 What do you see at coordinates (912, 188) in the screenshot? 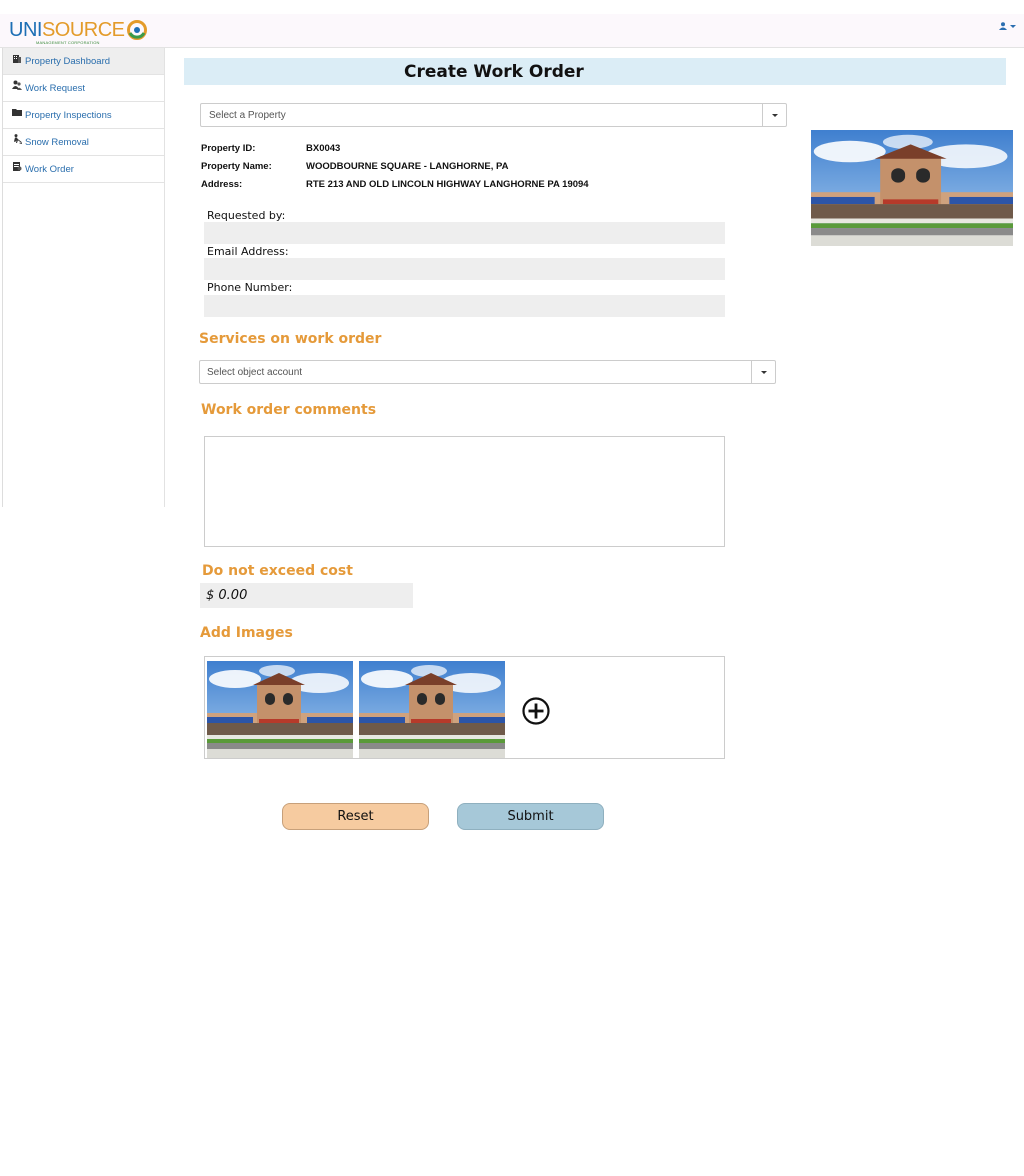
I see `property-photo` at bounding box center [912, 188].